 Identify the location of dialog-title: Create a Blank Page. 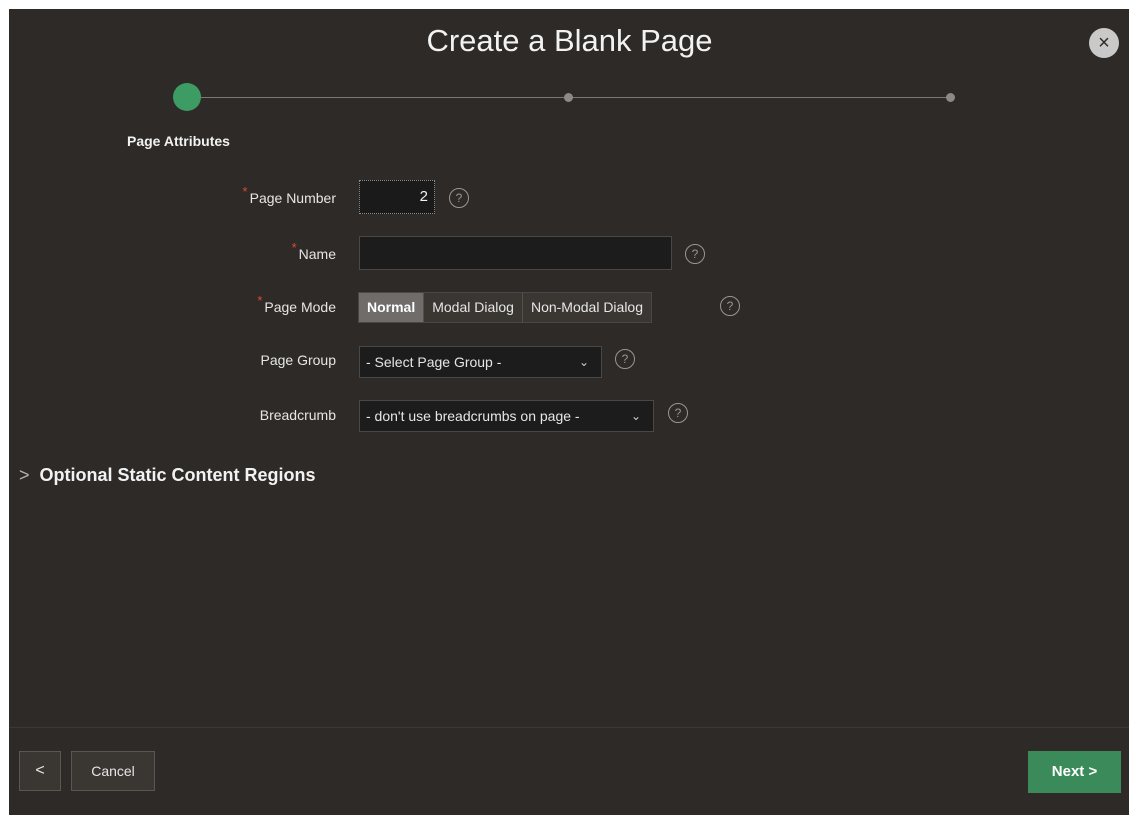
(569, 40).